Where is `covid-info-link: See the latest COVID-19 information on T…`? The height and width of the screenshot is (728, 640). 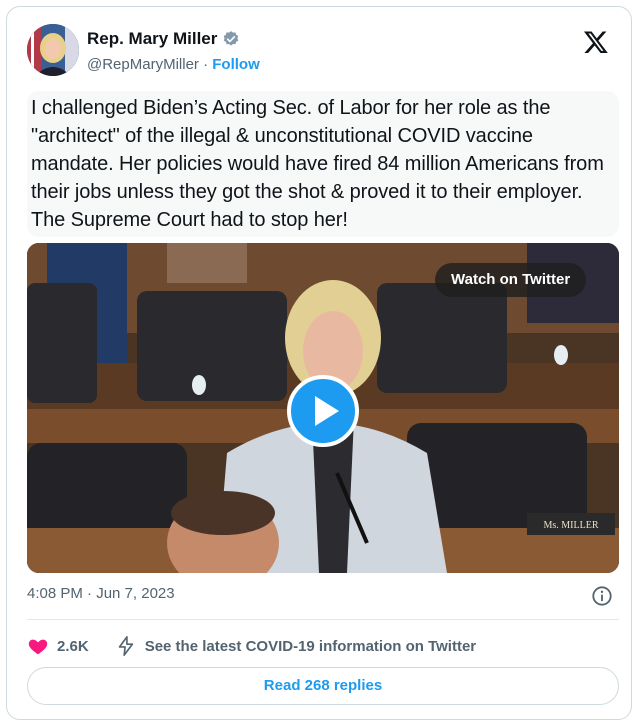
covid-info-link: See the latest COVID-19 information on T… is located at coordinates (295, 646).